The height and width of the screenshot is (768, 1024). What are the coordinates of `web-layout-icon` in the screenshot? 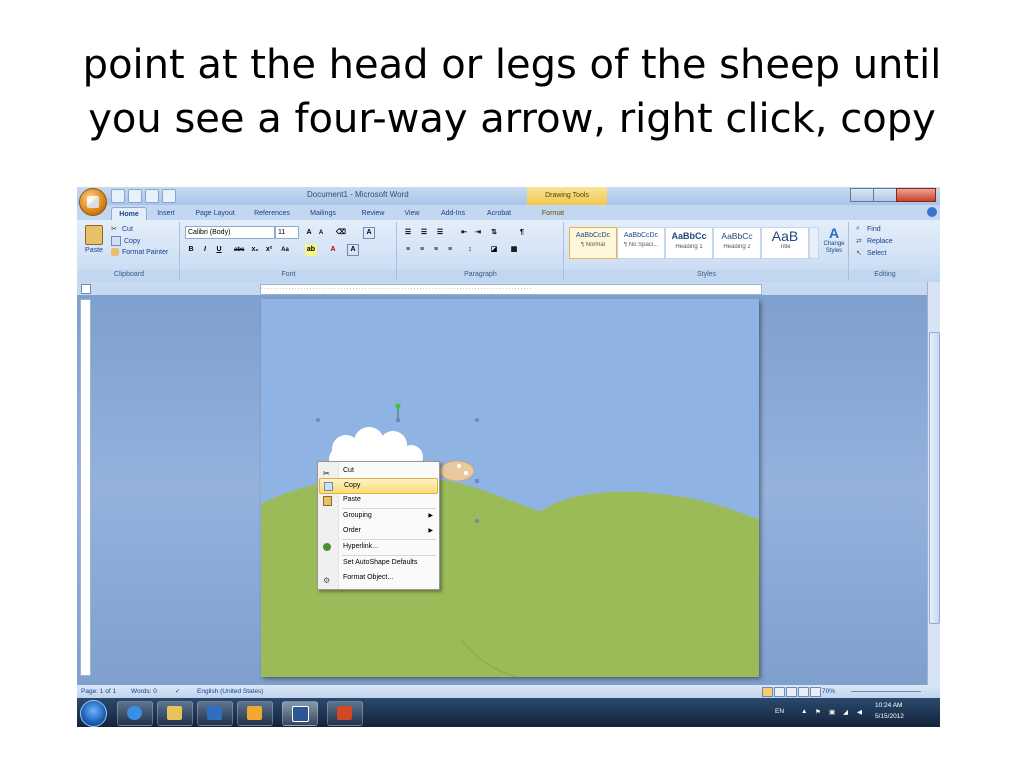 It's located at (791, 692).